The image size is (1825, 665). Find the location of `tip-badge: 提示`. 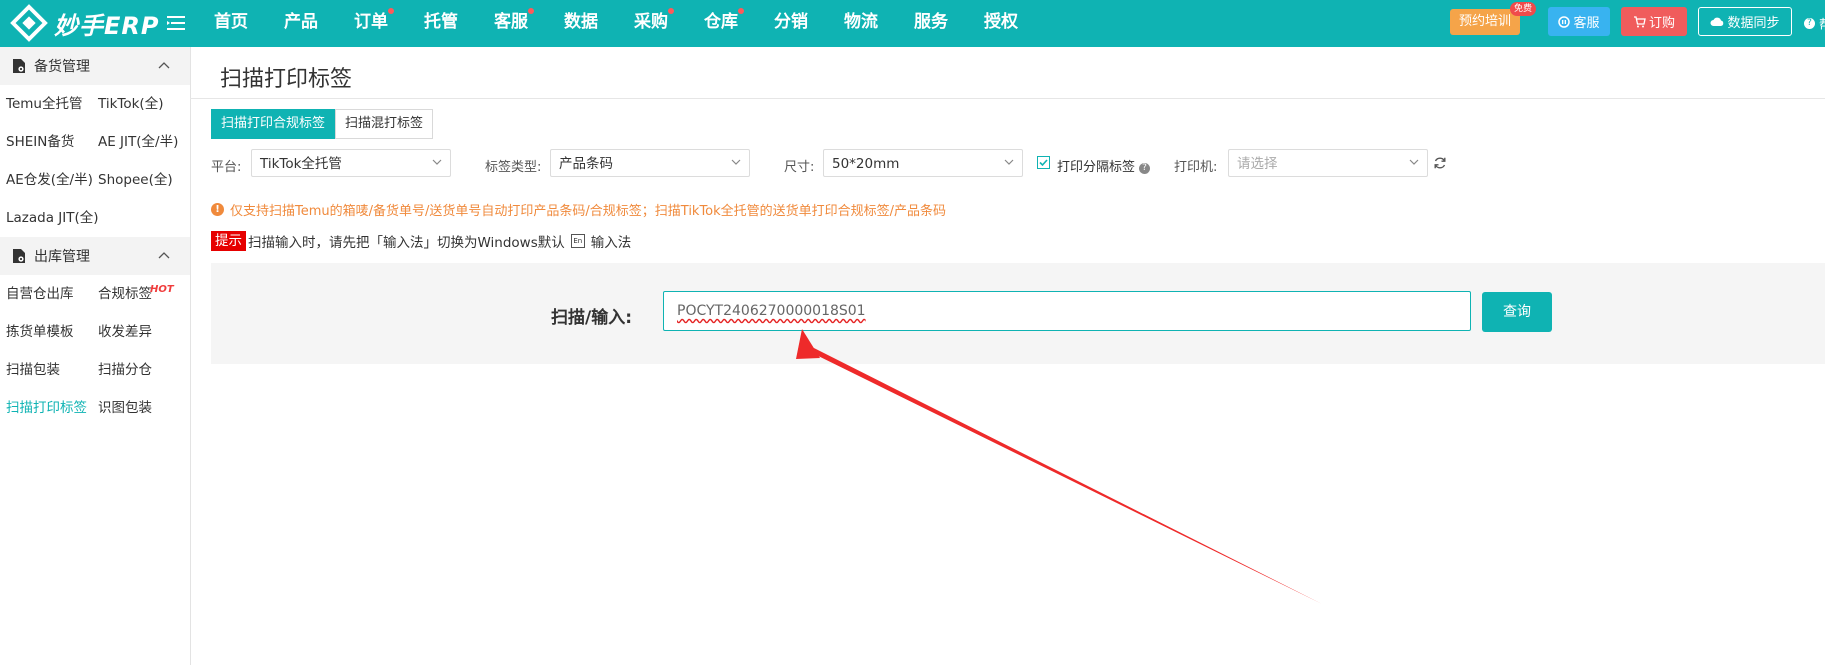

tip-badge: 提示 is located at coordinates (228, 241).